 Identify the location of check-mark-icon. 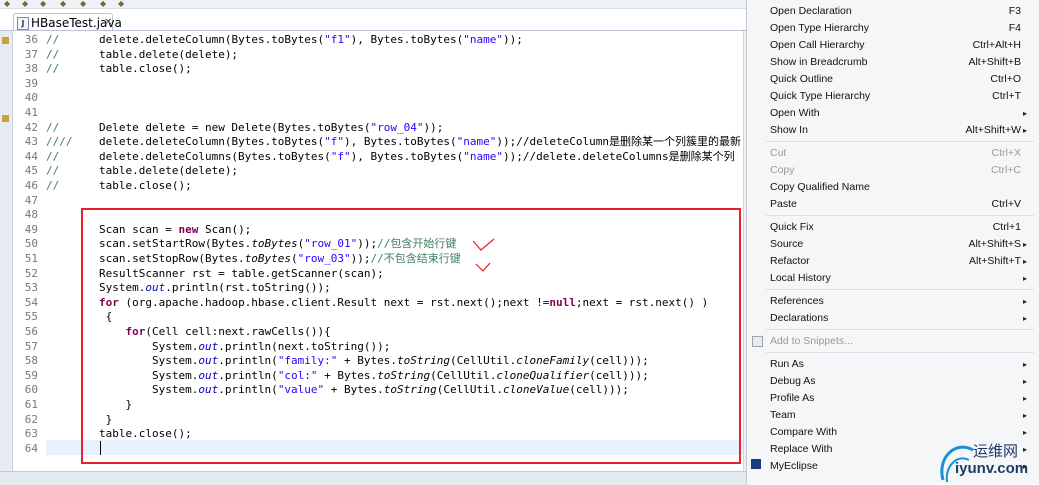
(483, 255).